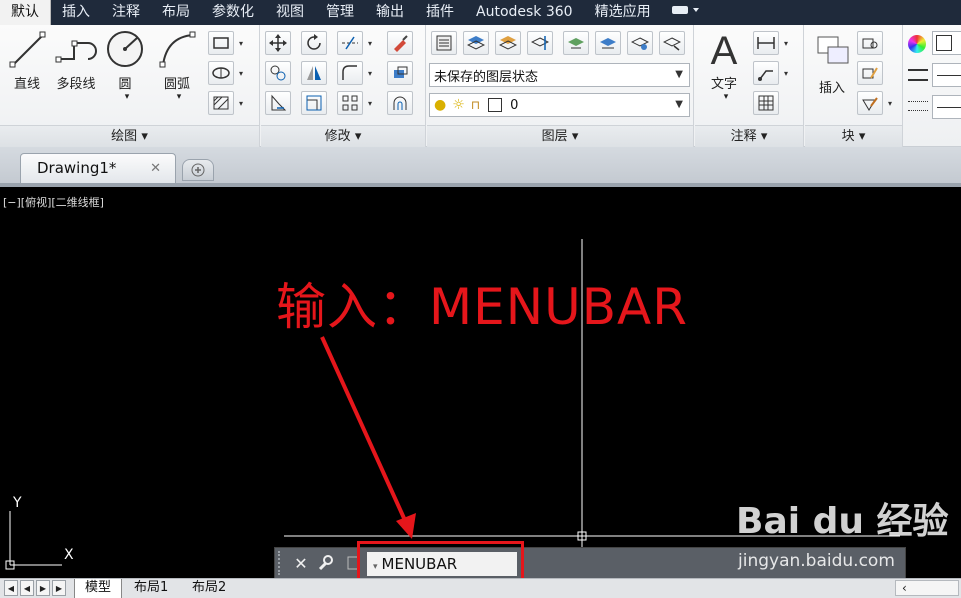 The height and width of the screenshot is (598, 961). I want to click on layer-match-button, so click(540, 43).